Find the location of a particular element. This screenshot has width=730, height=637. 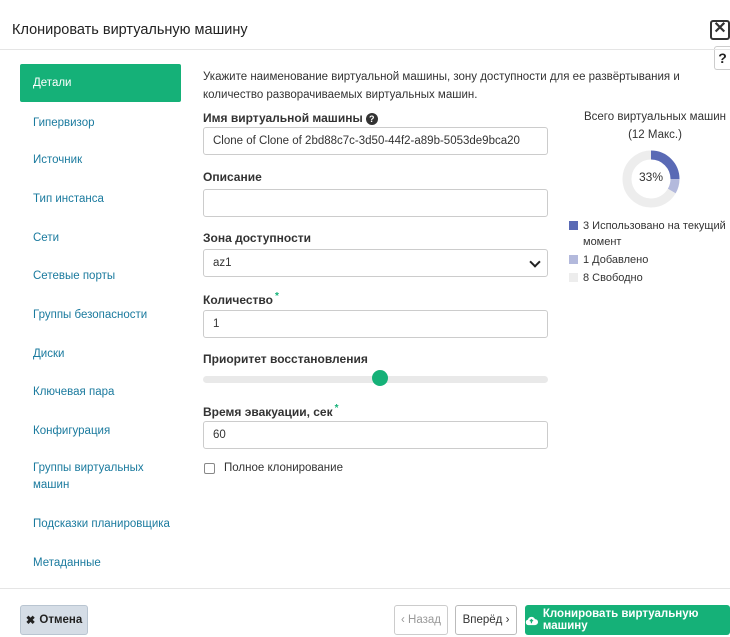

zone-select: az1 is located at coordinates (375, 263).